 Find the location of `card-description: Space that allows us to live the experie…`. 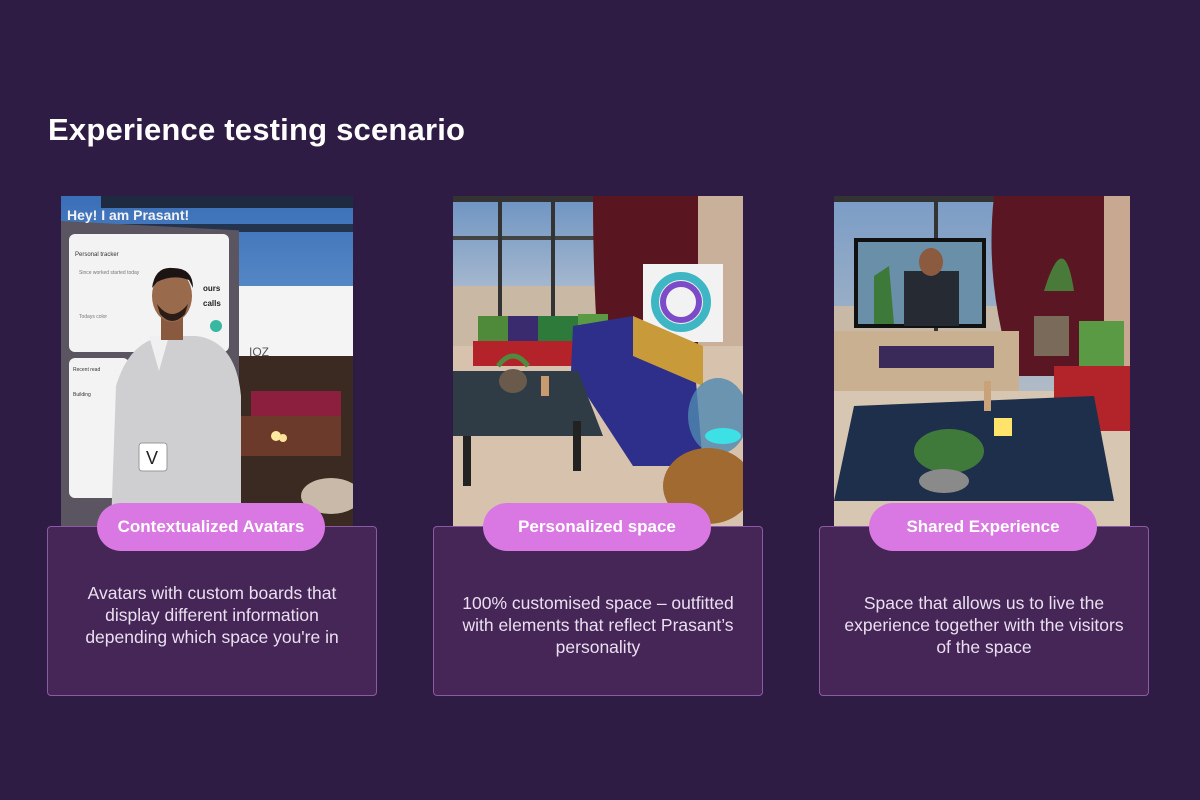

card-description: Space that allows us to live the experie… is located at coordinates (984, 625).